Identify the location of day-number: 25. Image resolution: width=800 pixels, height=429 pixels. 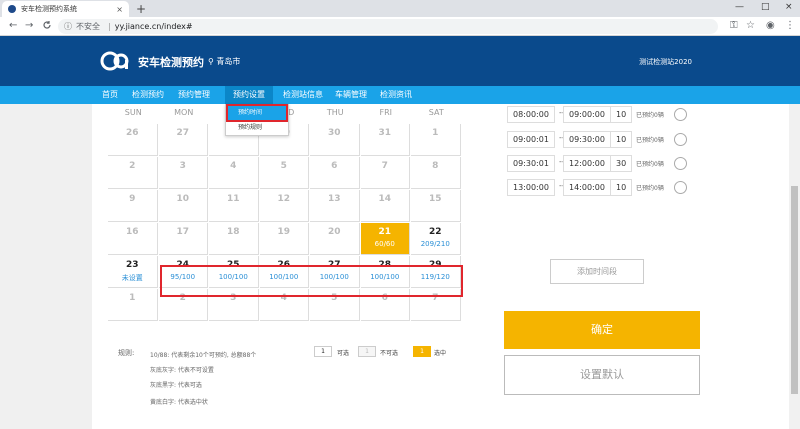
(233, 265).